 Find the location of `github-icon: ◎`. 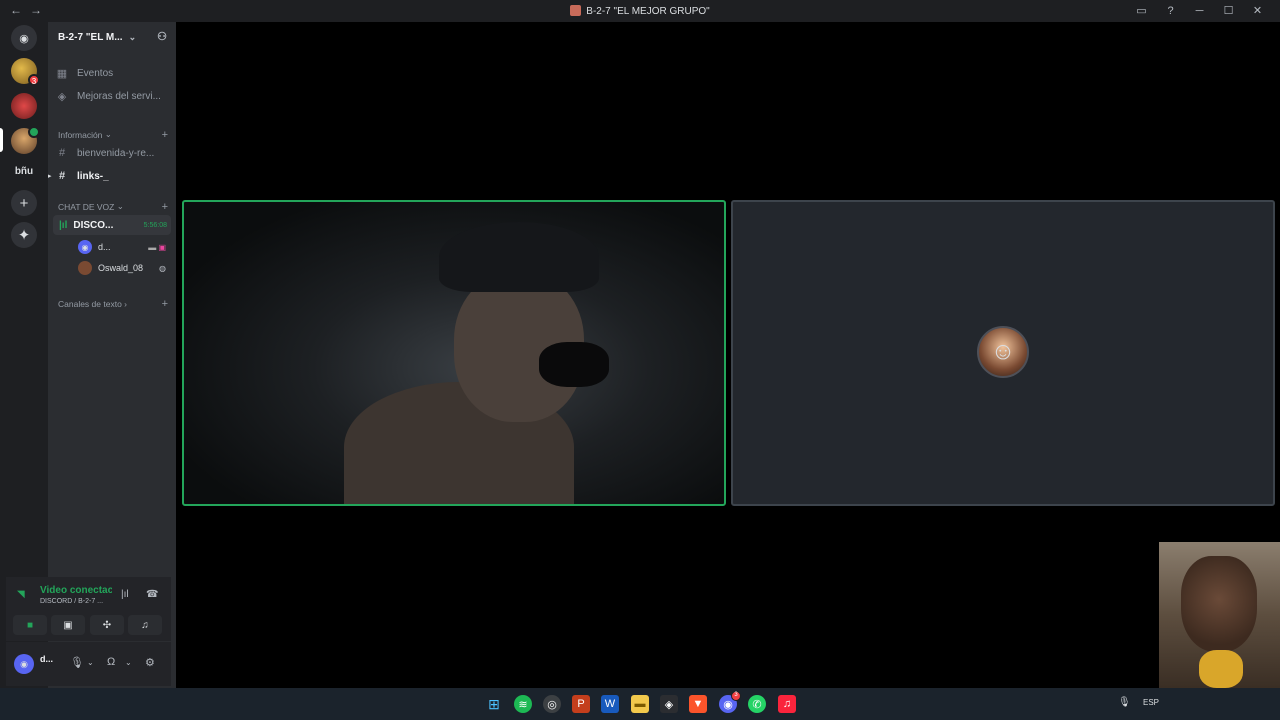

github-icon: ◎ is located at coordinates (552, 704).